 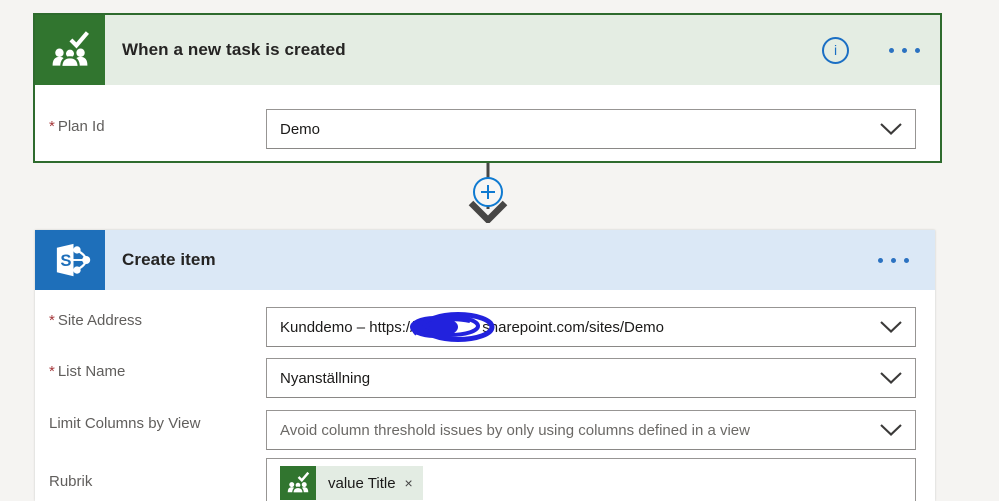 I want to click on trigger-card-title: When a new task is created, so click(x=234, y=49).